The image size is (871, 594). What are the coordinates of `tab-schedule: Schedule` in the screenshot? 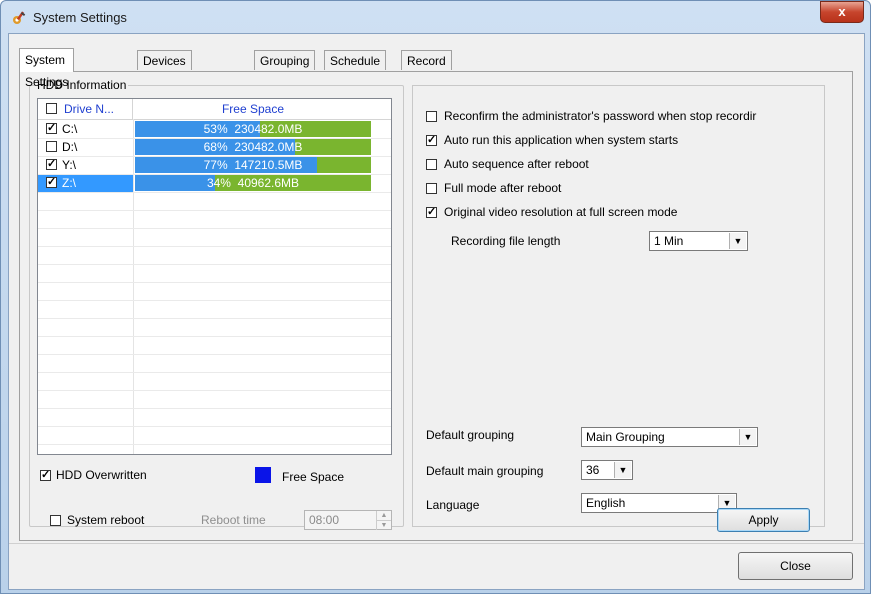 It's located at (355, 60).